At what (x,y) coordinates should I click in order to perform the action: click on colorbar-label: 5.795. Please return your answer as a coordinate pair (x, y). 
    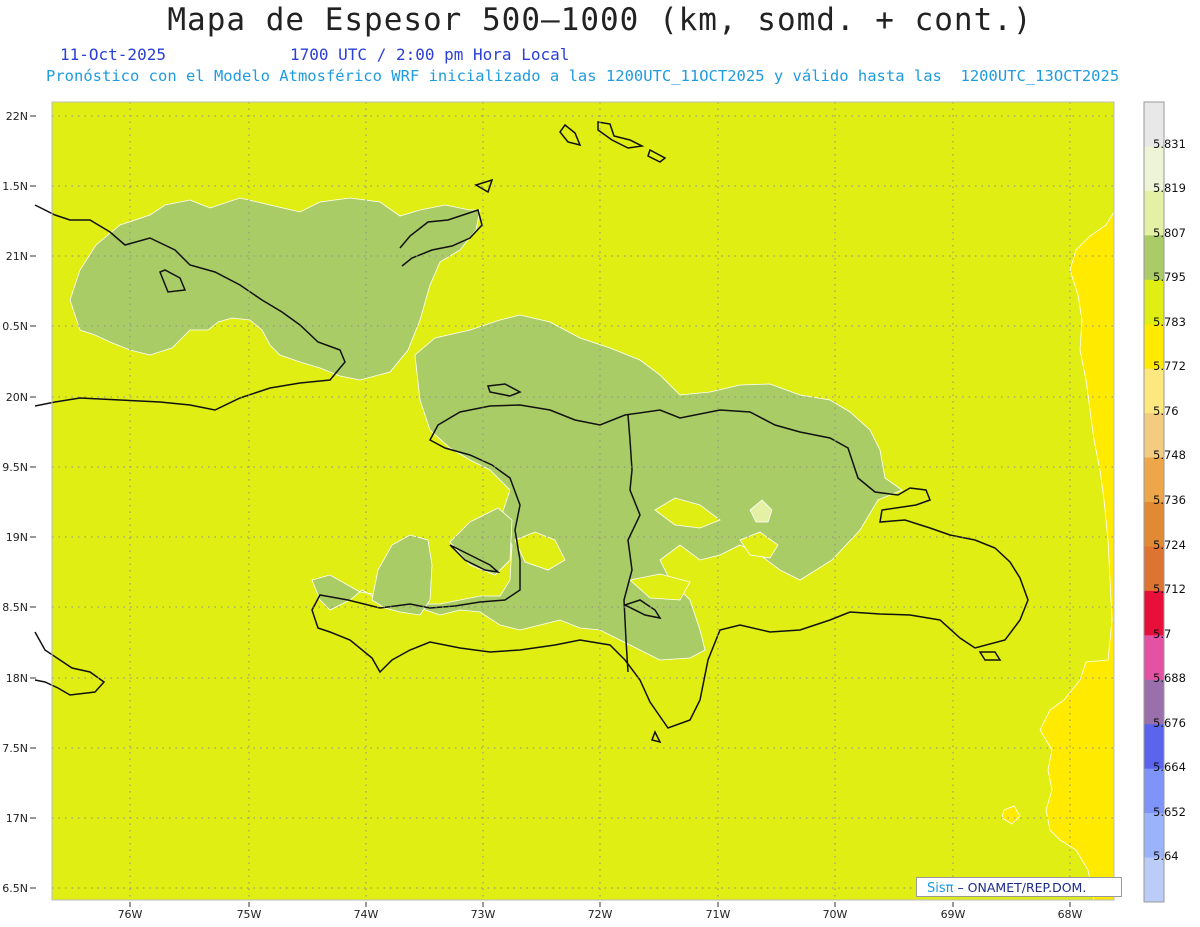
    Looking at the image, I should click on (1169, 277).